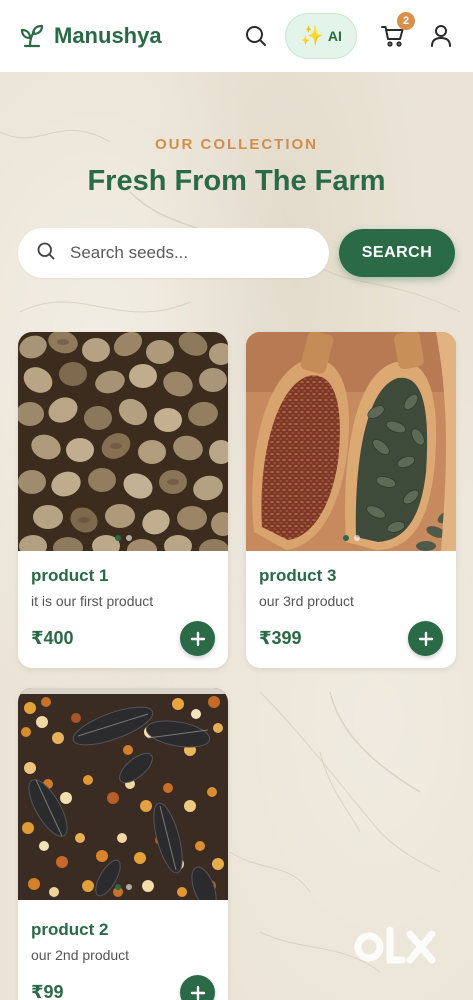  I want to click on search-button: SEARCH, so click(397, 253).